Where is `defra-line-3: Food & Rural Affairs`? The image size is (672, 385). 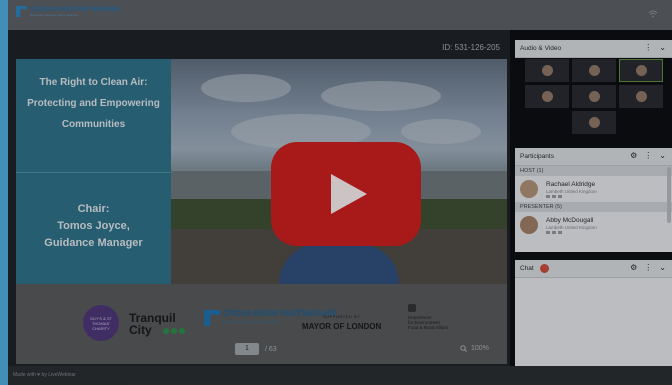
defra-line-3: Food & Rural Affairs is located at coordinates (428, 327).